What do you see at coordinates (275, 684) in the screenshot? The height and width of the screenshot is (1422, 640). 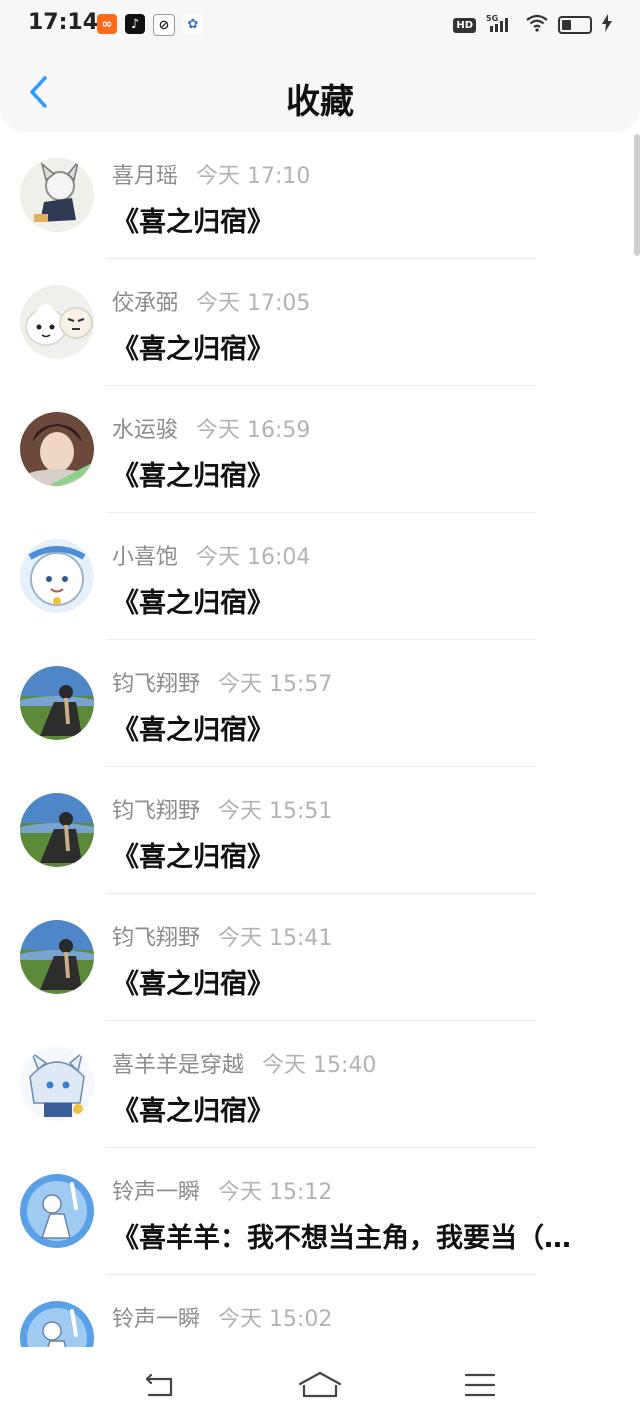 I see `item-time: 今天 15:57` at bounding box center [275, 684].